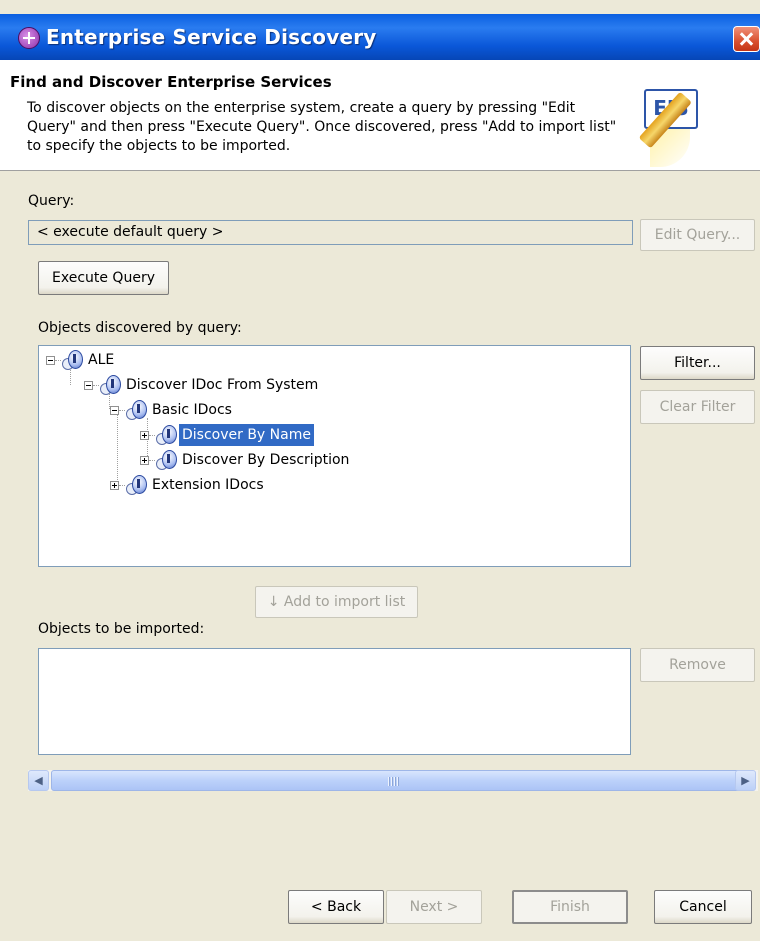 This screenshot has height=941, width=760. Describe the element at coordinates (103, 278) in the screenshot. I see `execute-query-button: Execute Query` at that location.